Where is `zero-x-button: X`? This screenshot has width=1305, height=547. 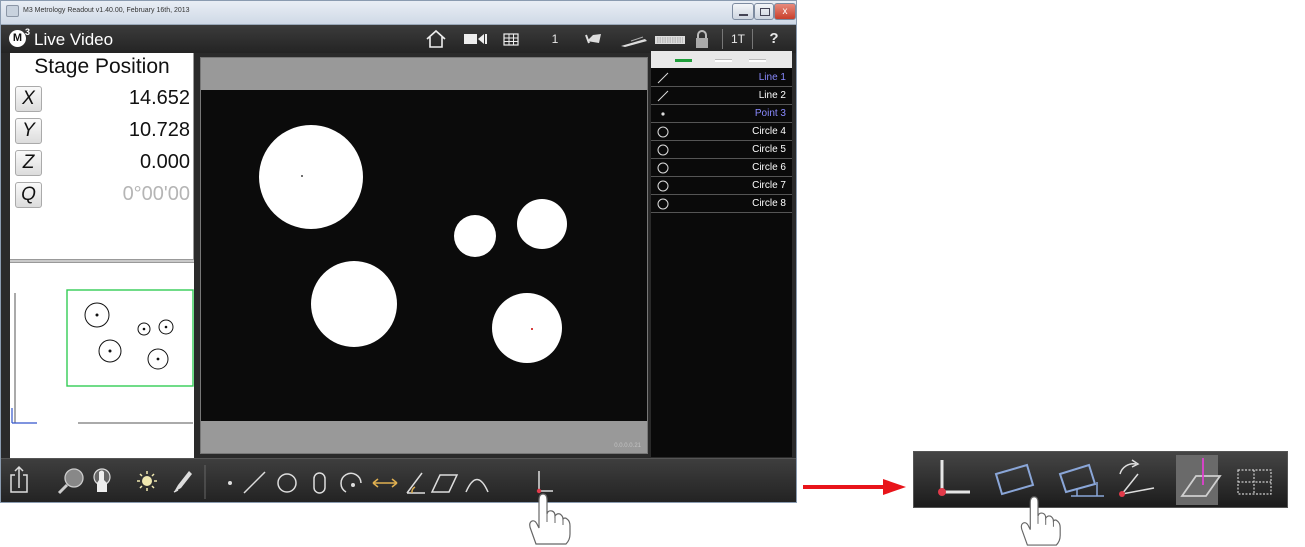
zero-x-button: X is located at coordinates (28, 99).